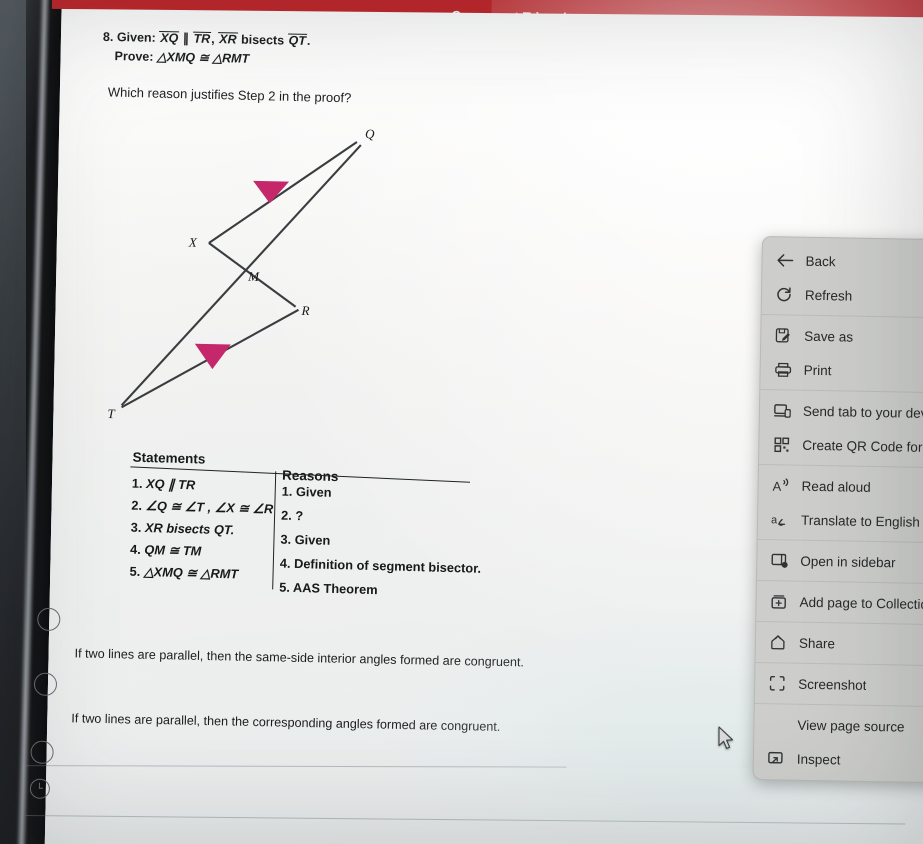  I want to click on add-to-collections-icon, so click(778, 601).